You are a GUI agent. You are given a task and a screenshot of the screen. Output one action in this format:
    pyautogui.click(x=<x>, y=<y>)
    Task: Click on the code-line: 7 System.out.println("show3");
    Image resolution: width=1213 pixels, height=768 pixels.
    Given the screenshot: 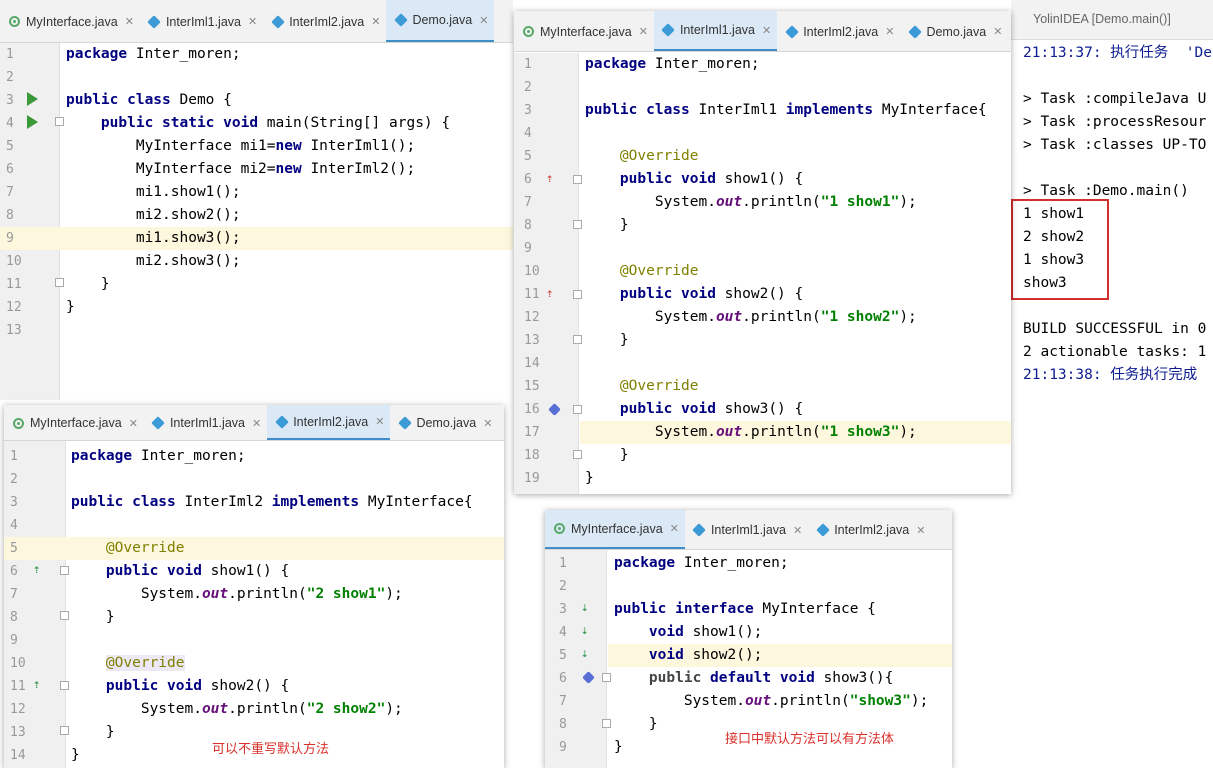 What is the action you would take?
    pyautogui.click(x=744, y=701)
    